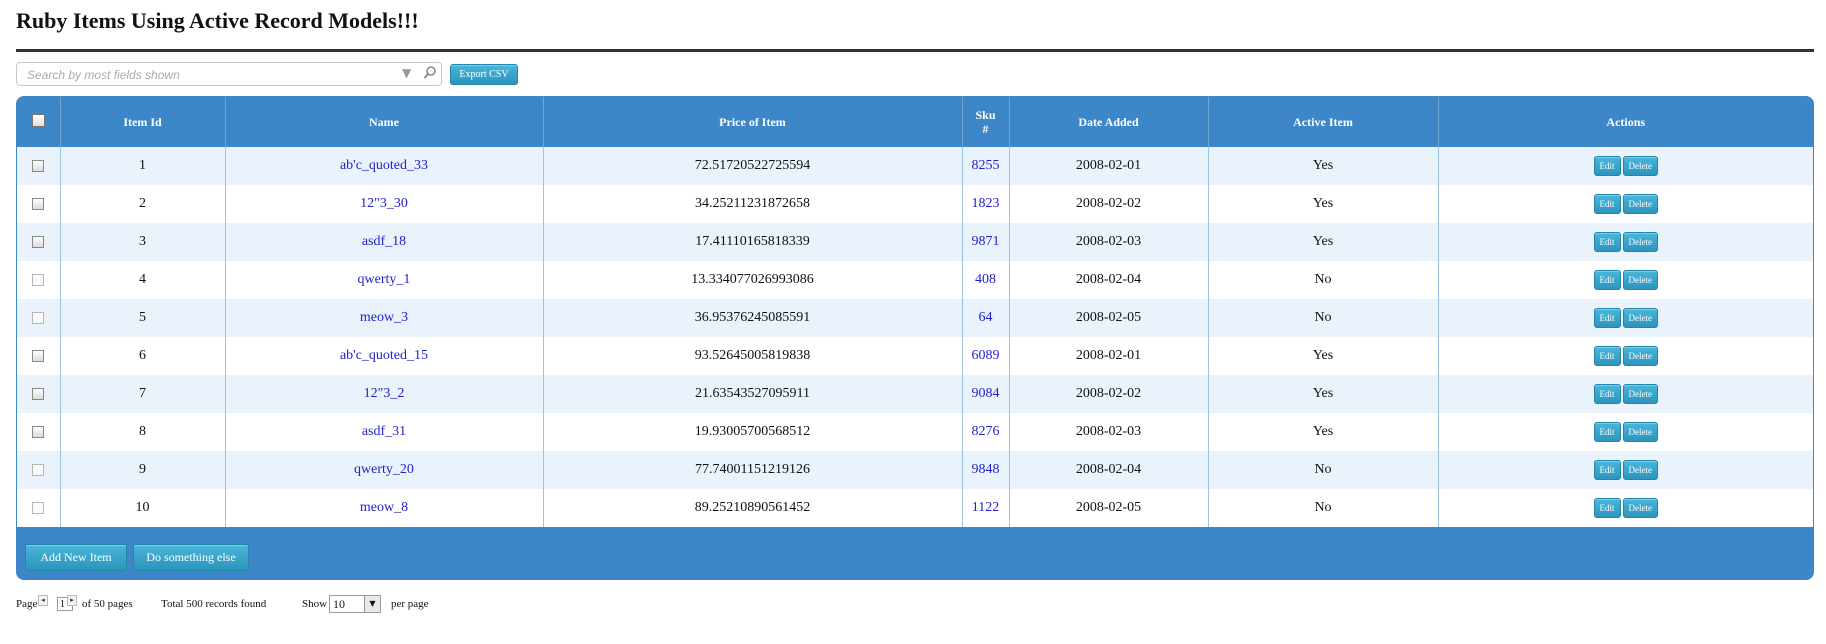 This screenshot has height=644, width=1826. What do you see at coordinates (43, 600) in the screenshot?
I see `prev-page-icon: ◂` at bounding box center [43, 600].